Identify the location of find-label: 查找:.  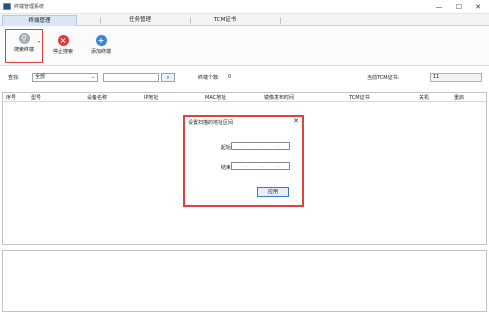
(14, 78).